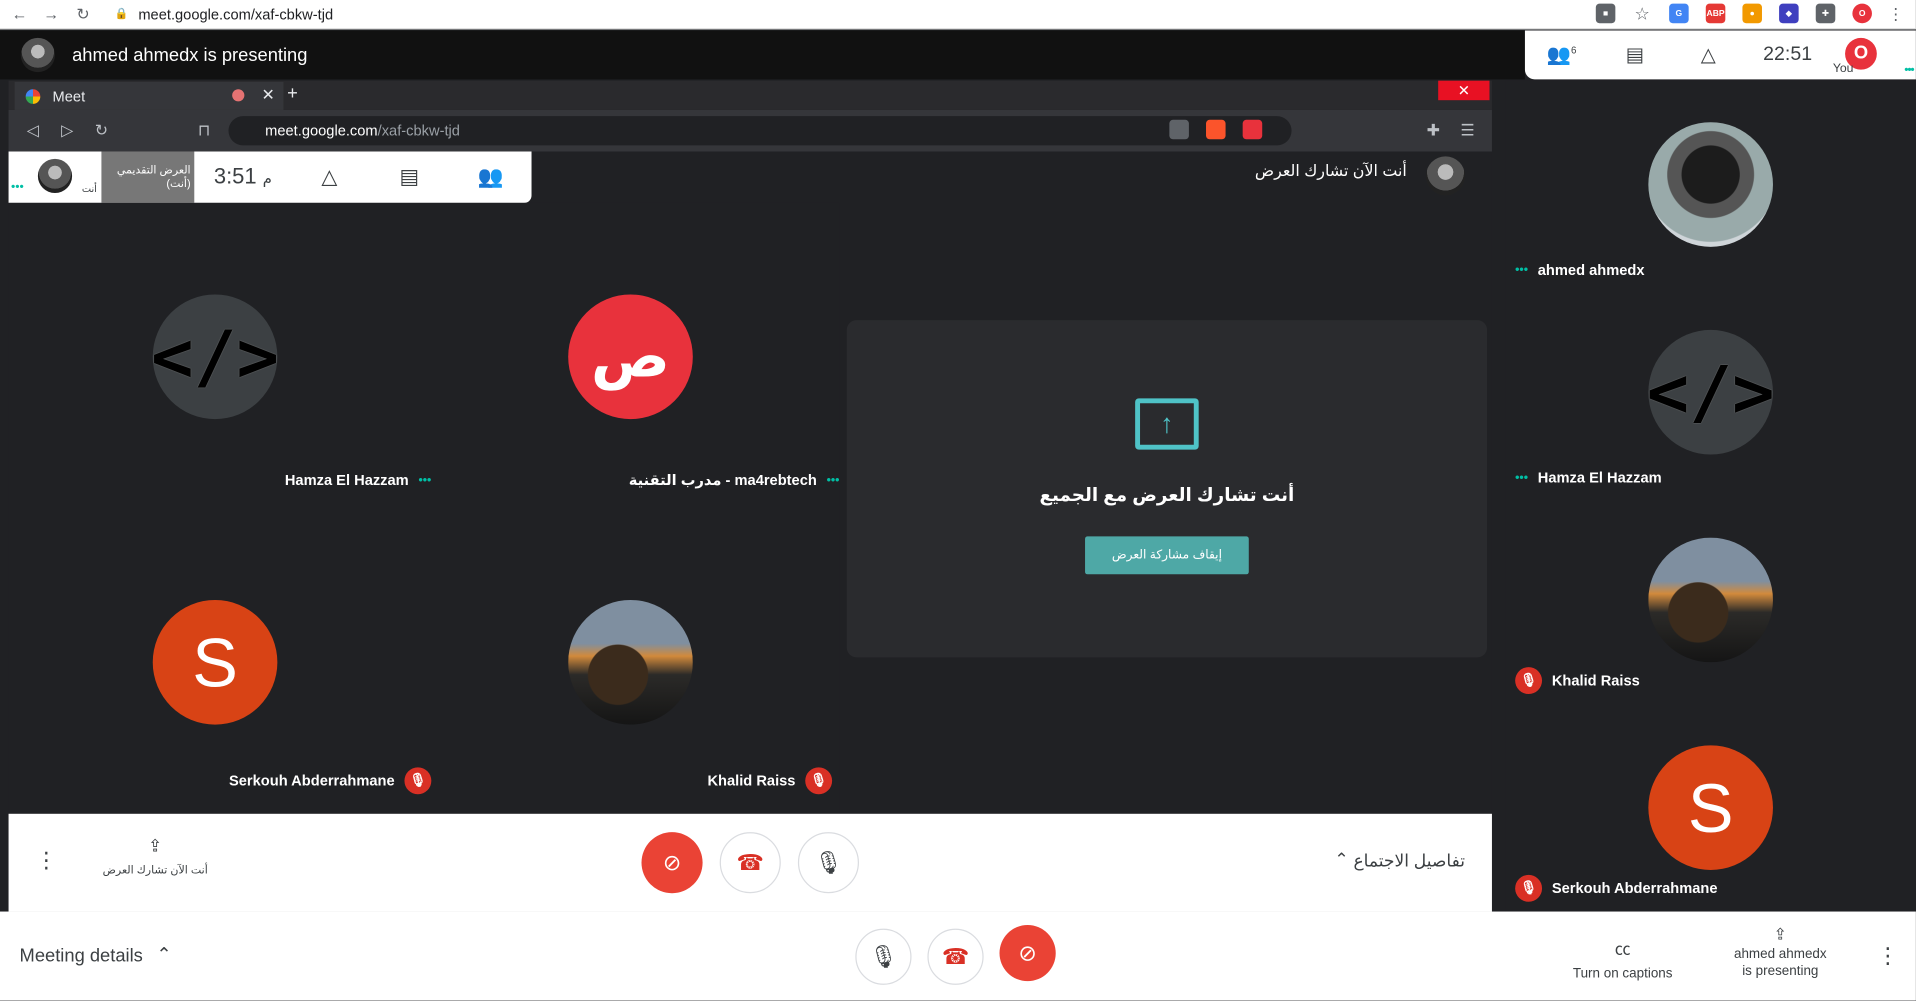 Image resolution: width=1916 pixels, height=1001 pixels. I want to click on hangup-button: ☎, so click(955, 956).